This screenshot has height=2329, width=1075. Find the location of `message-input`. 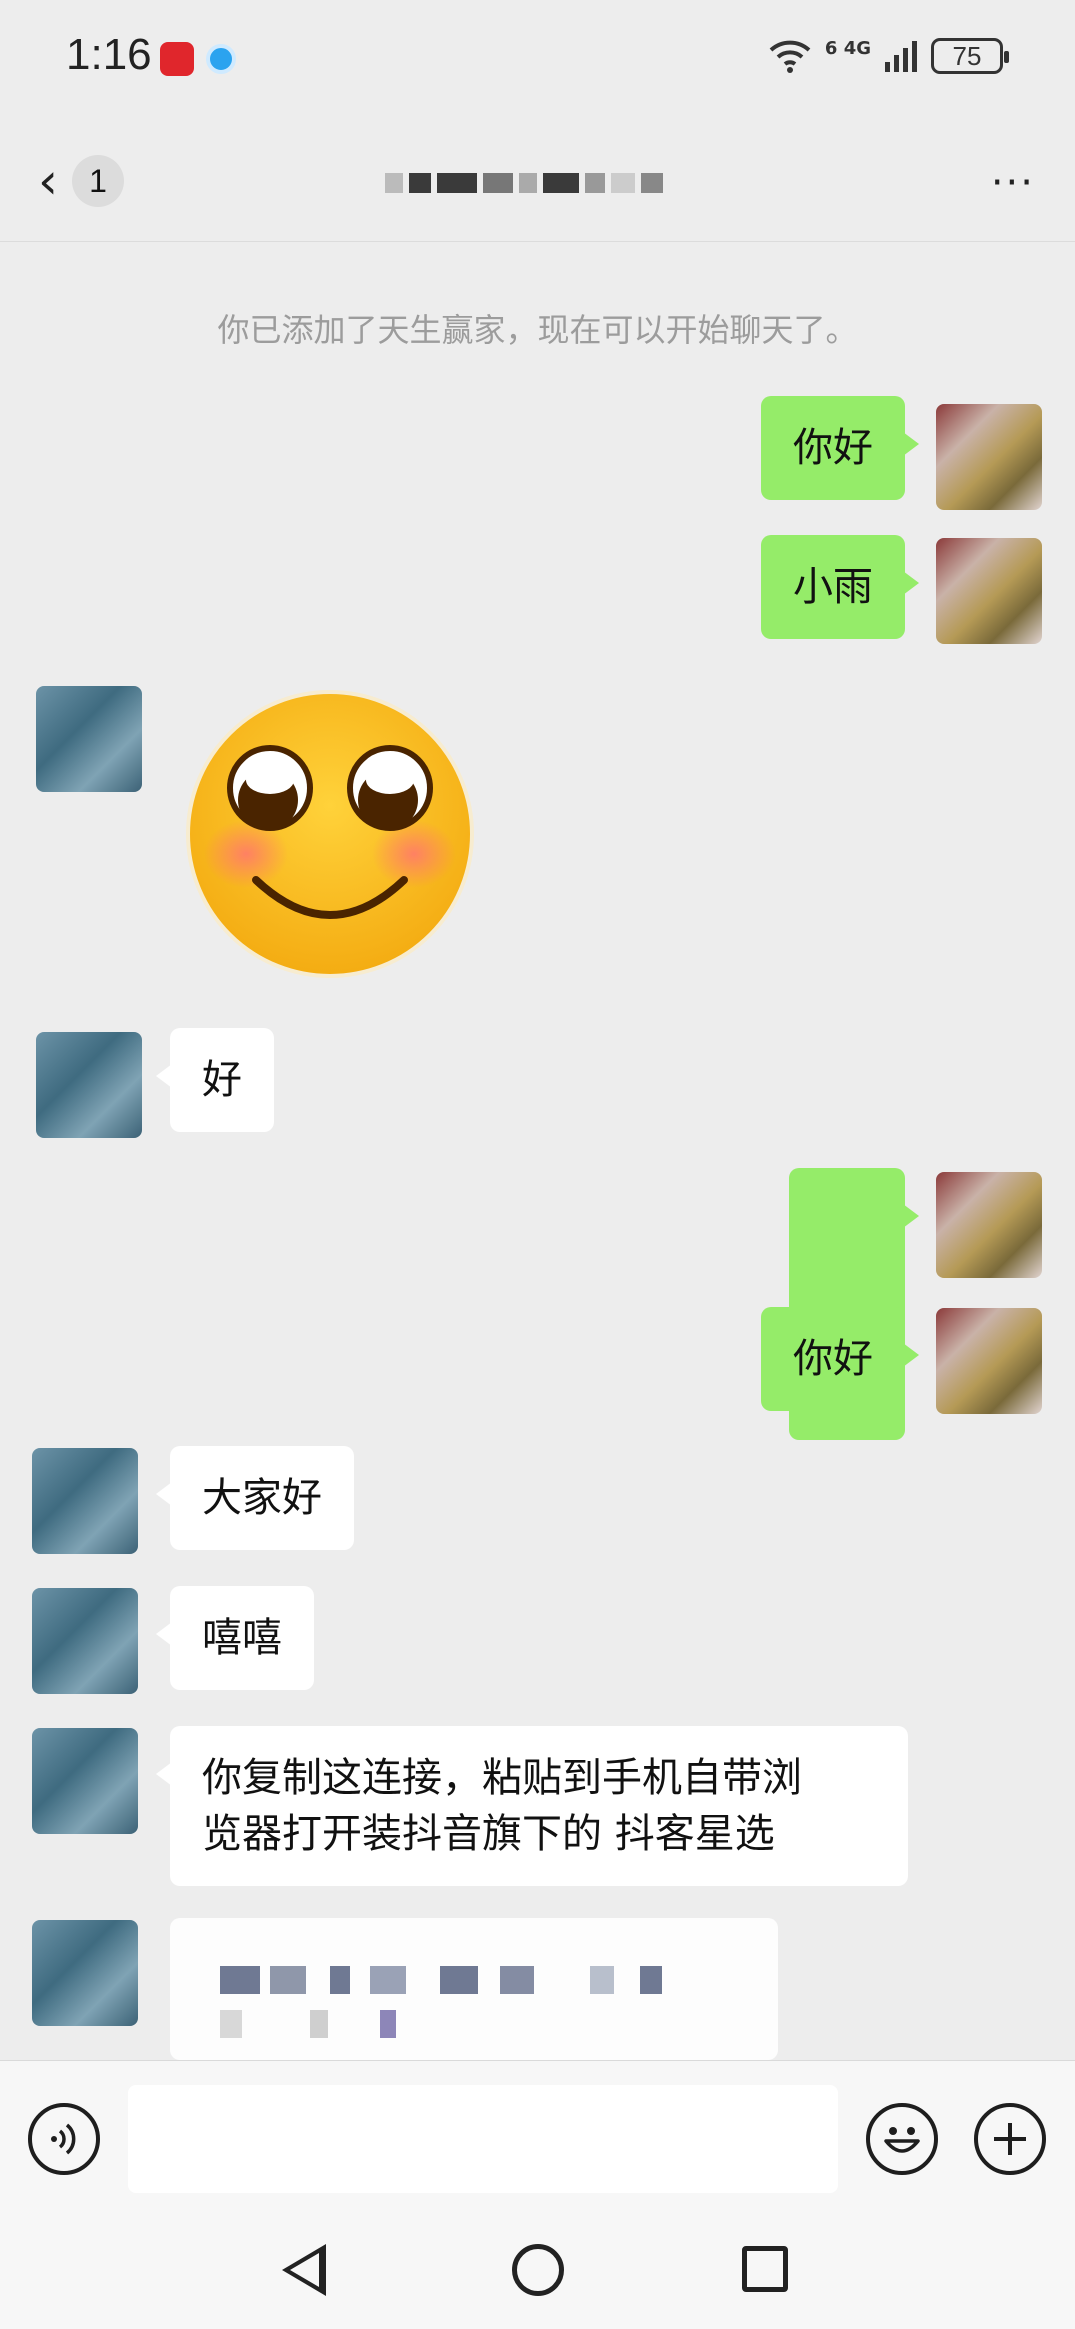

message-input is located at coordinates (483, 2139).